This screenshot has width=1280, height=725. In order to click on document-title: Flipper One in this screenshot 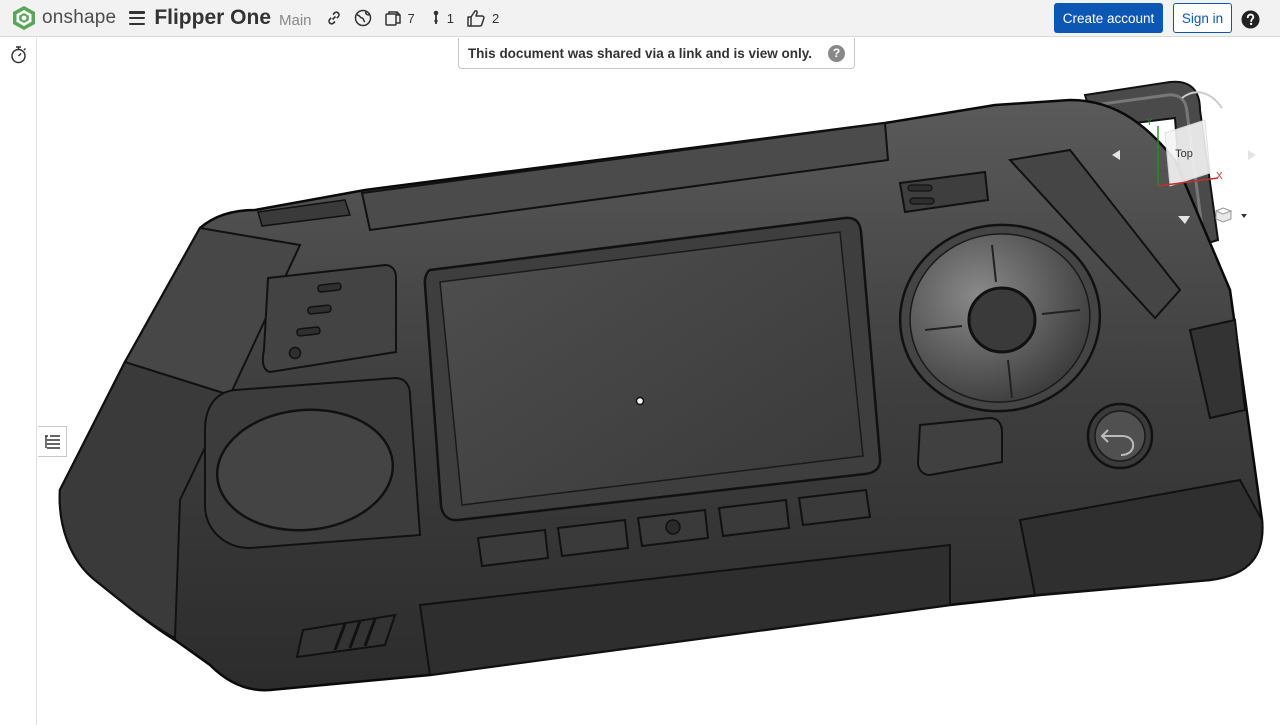, I will do `click(212, 17)`.